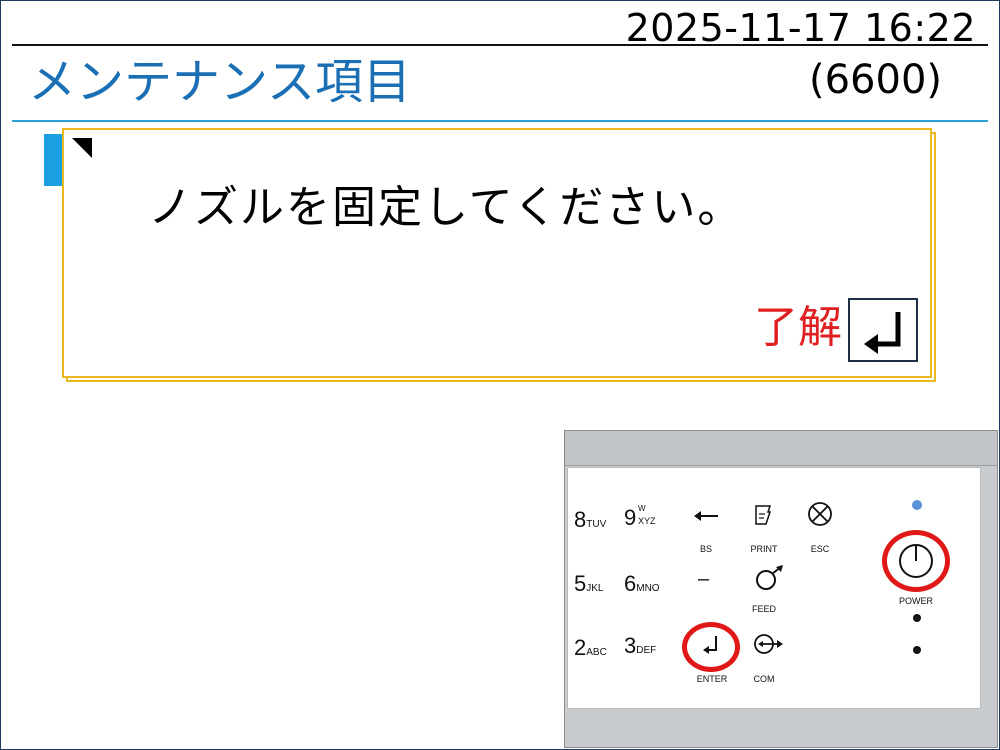 This screenshot has width=1000, height=750. What do you see at coordinates (710, 645) in the screenshot?
I see `enter-key-icon` at bounding box center [710, 645].